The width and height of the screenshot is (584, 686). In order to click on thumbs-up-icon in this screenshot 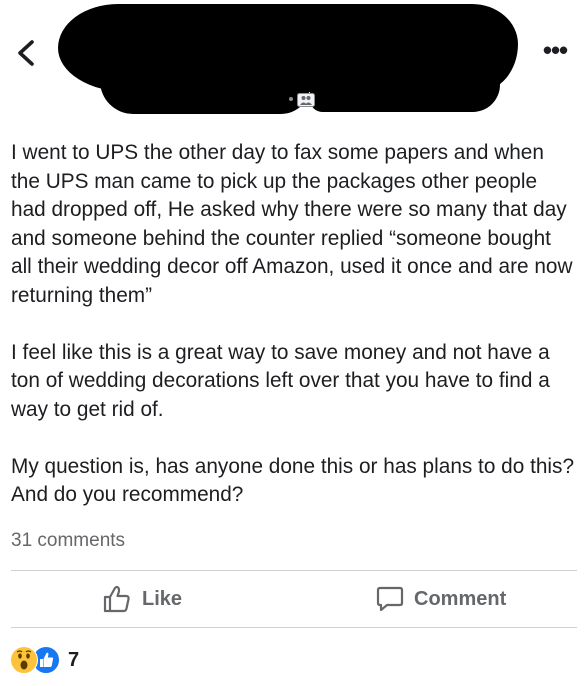, I will do `click(116, 599)`.